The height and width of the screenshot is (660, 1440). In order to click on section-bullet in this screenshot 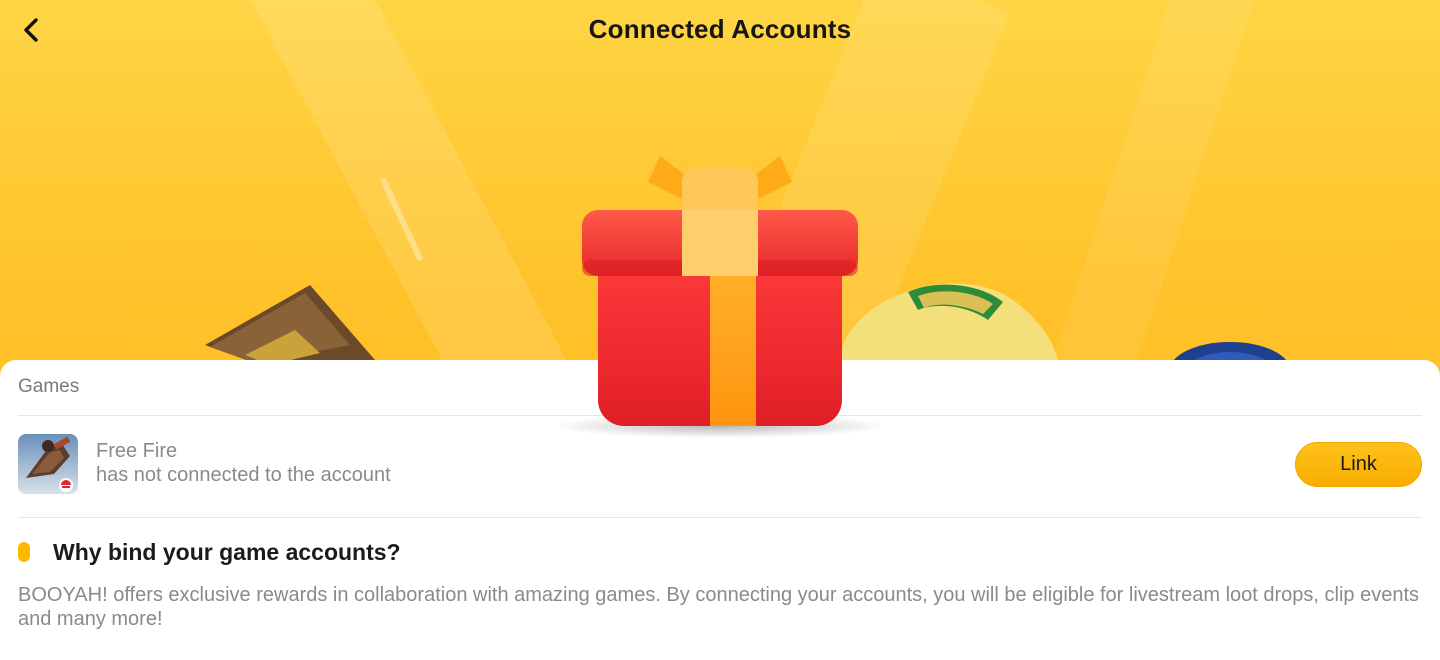, I will do `click(24, 552)`.